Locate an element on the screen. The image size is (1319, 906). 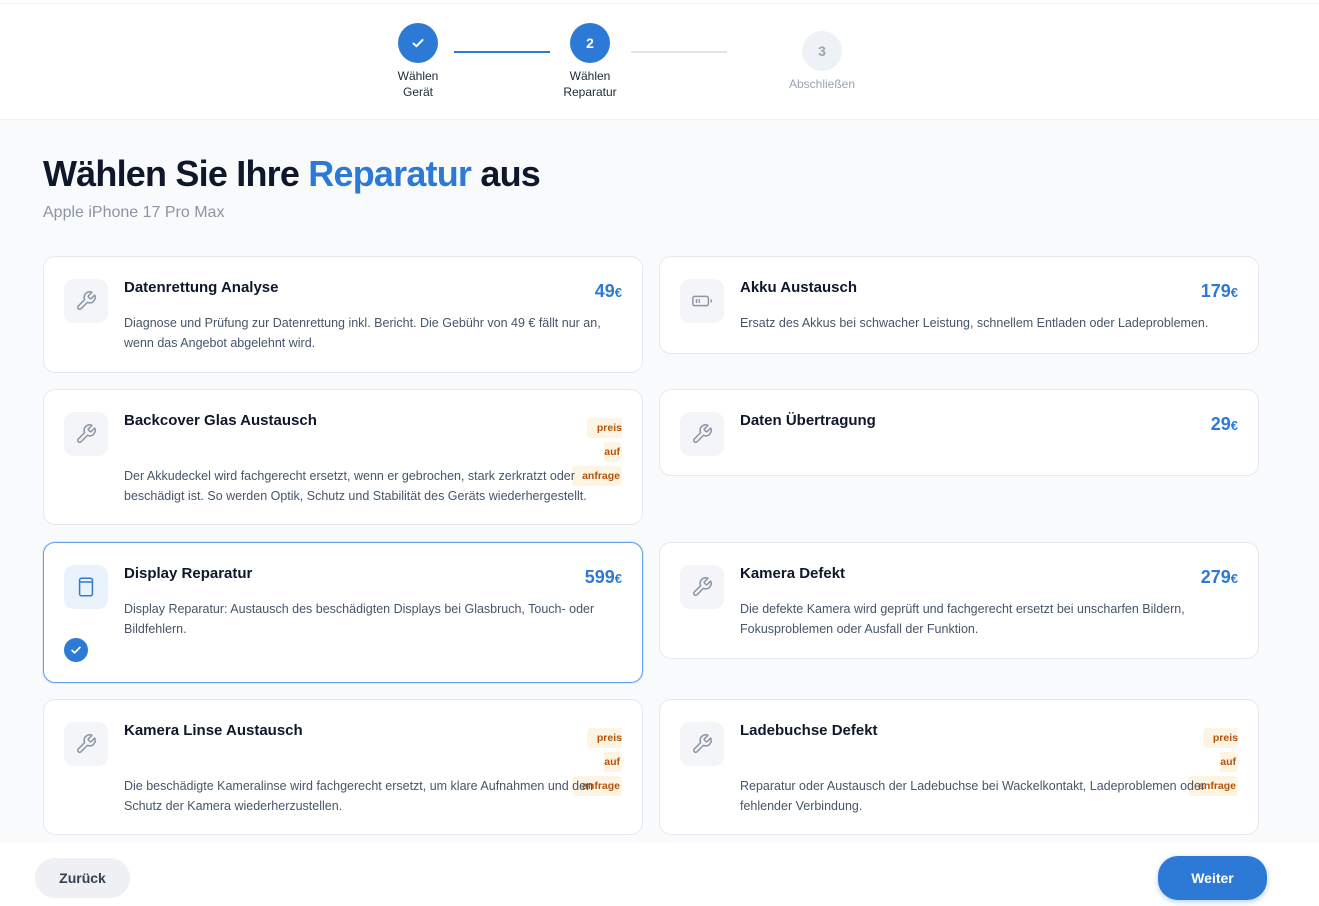
repair-card-datenuebertragung: Daten Übertragung 29€ is located at coordinates (959, 432).